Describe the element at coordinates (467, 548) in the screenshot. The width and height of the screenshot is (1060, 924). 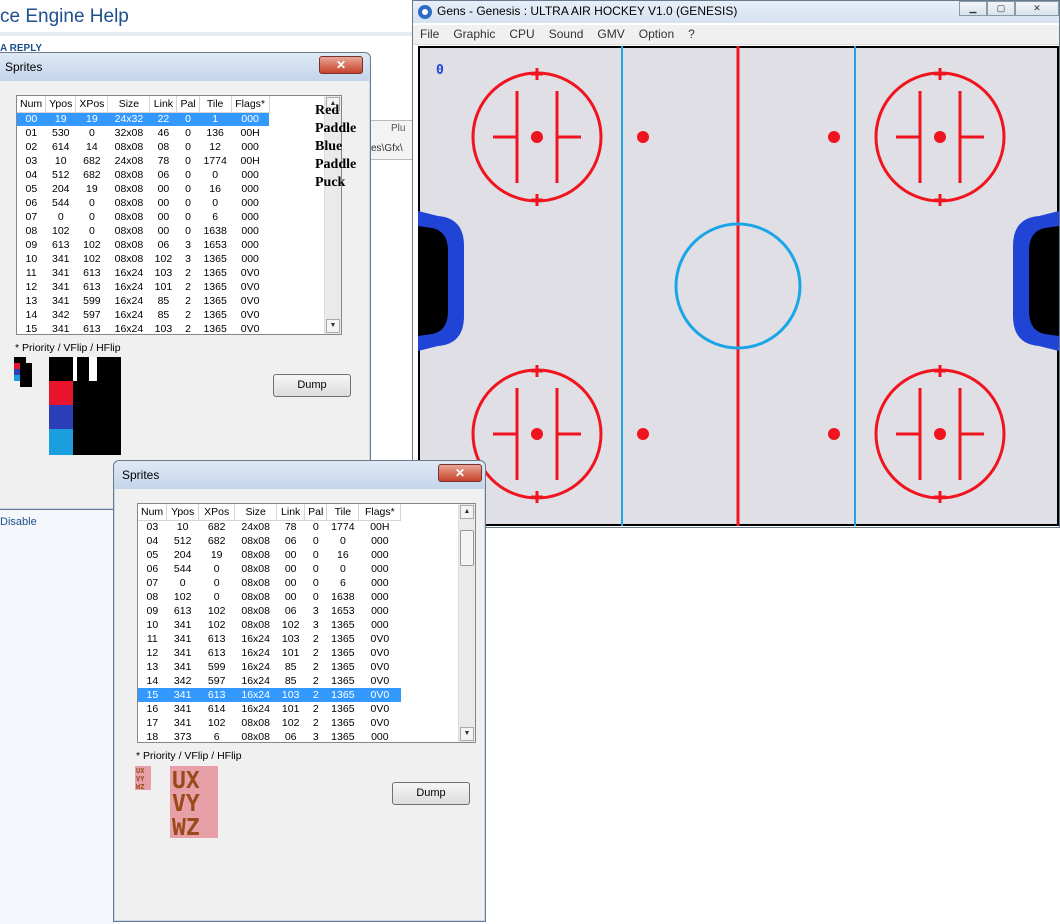
I see `scroll-thumb` at that location.